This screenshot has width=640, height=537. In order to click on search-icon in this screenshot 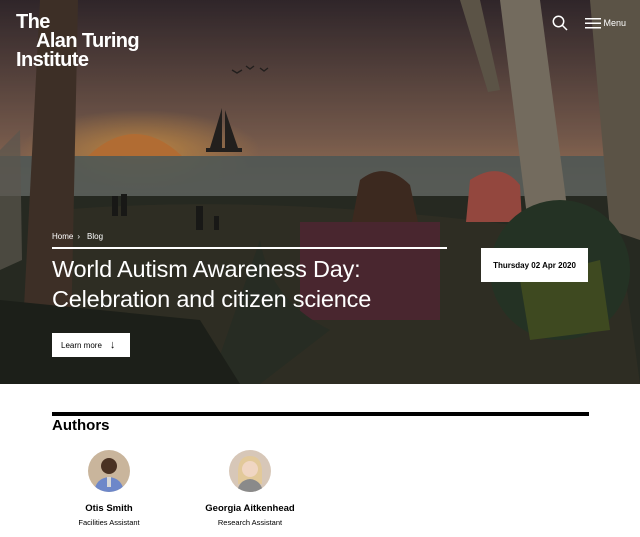, I will do `click(560, 23)`.